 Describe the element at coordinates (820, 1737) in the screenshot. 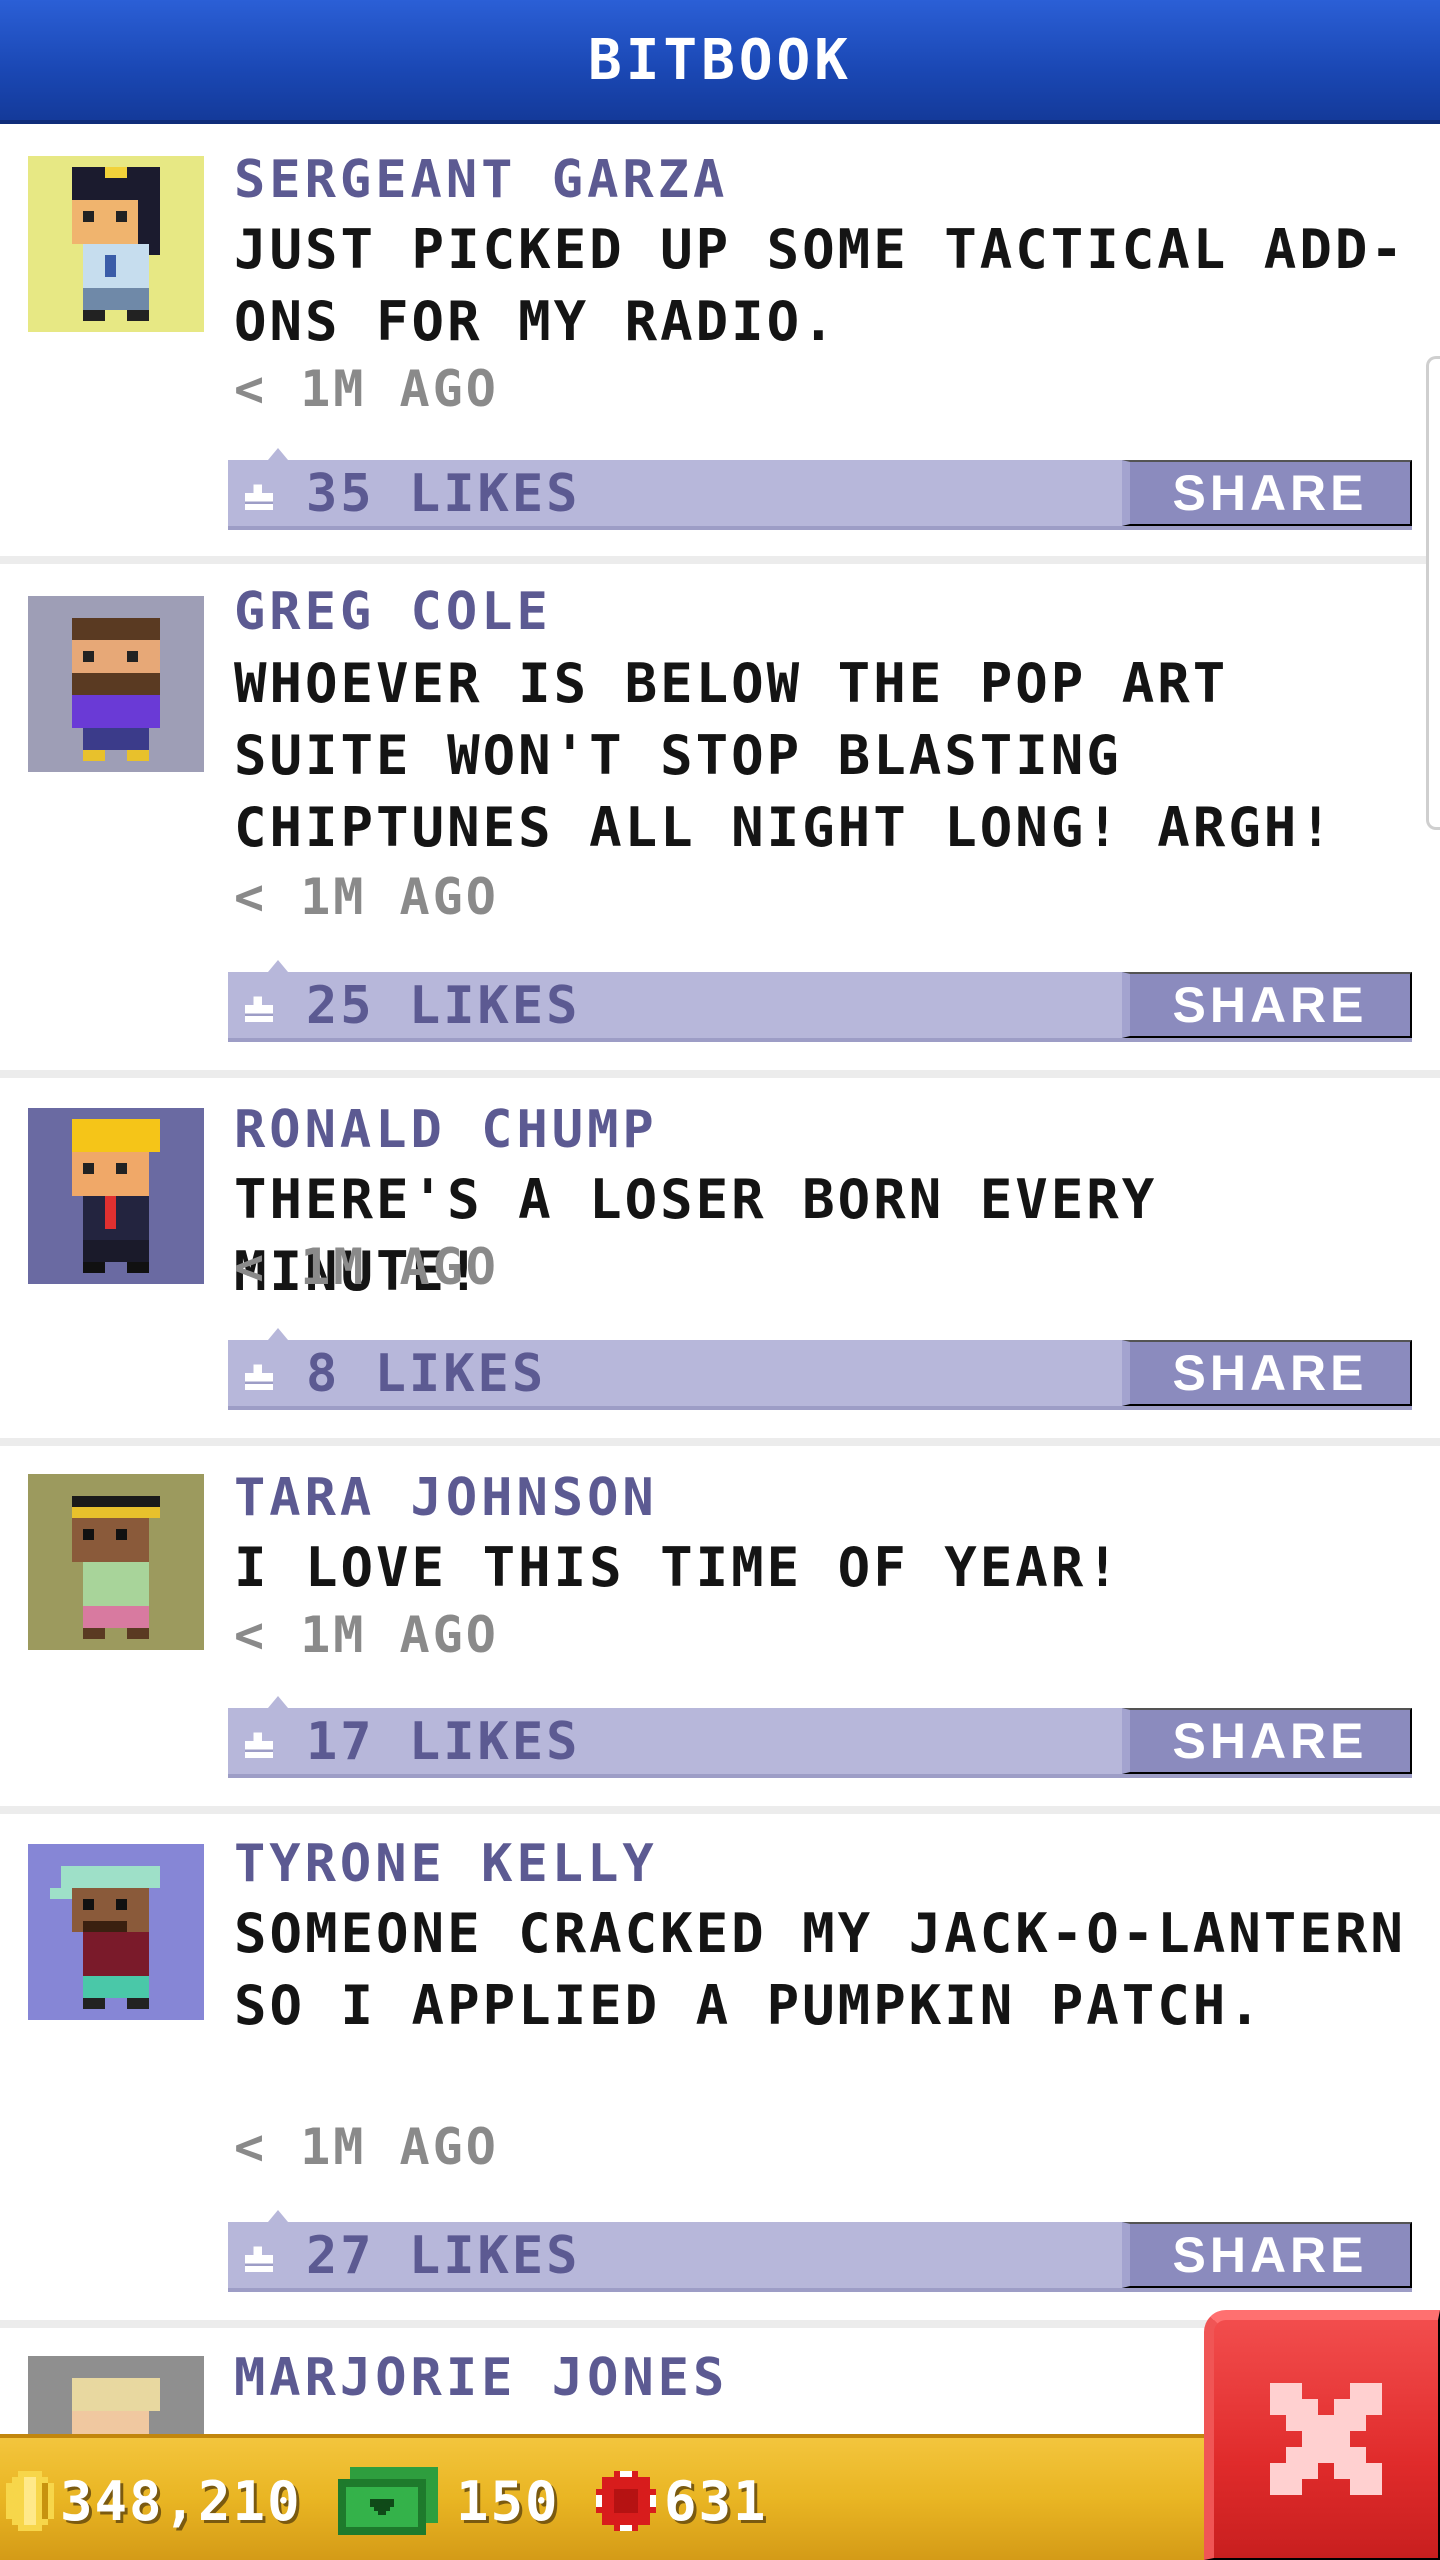

I see `like-bar: 17 LIKES SHARE` at that location.